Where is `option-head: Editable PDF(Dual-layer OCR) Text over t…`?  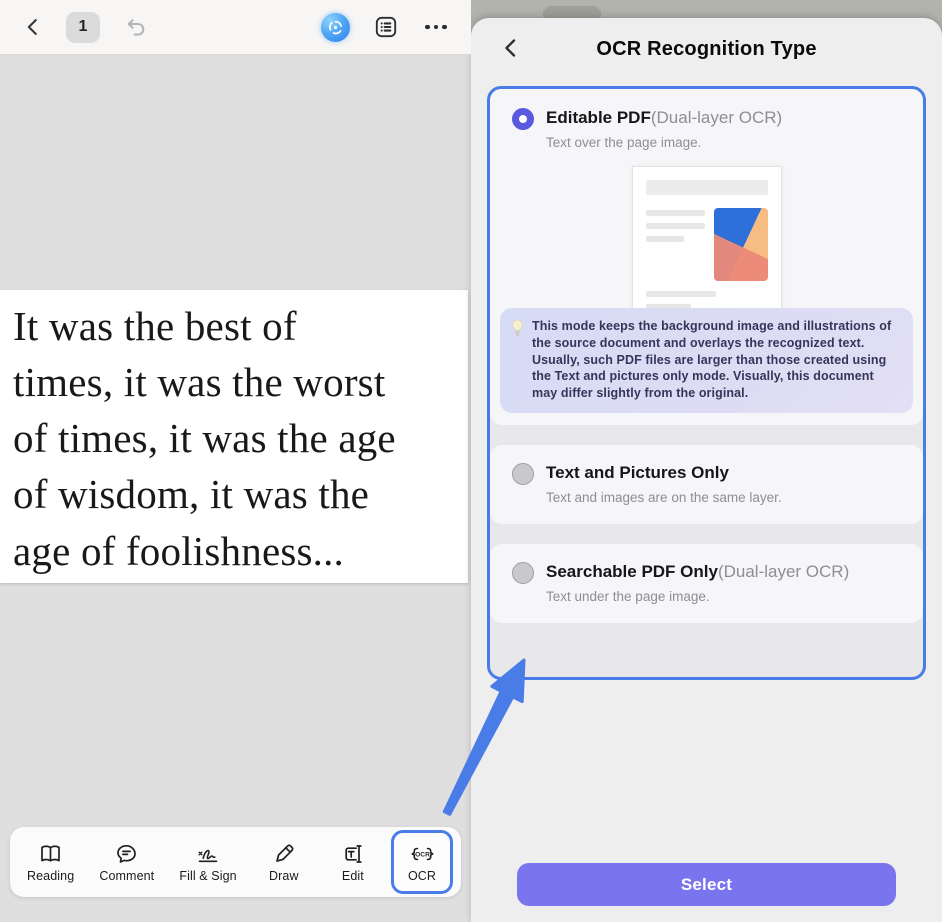
option-head: Editable PDF(Dual-layer OCR) Text over t… is located at coordinates (706, 119).